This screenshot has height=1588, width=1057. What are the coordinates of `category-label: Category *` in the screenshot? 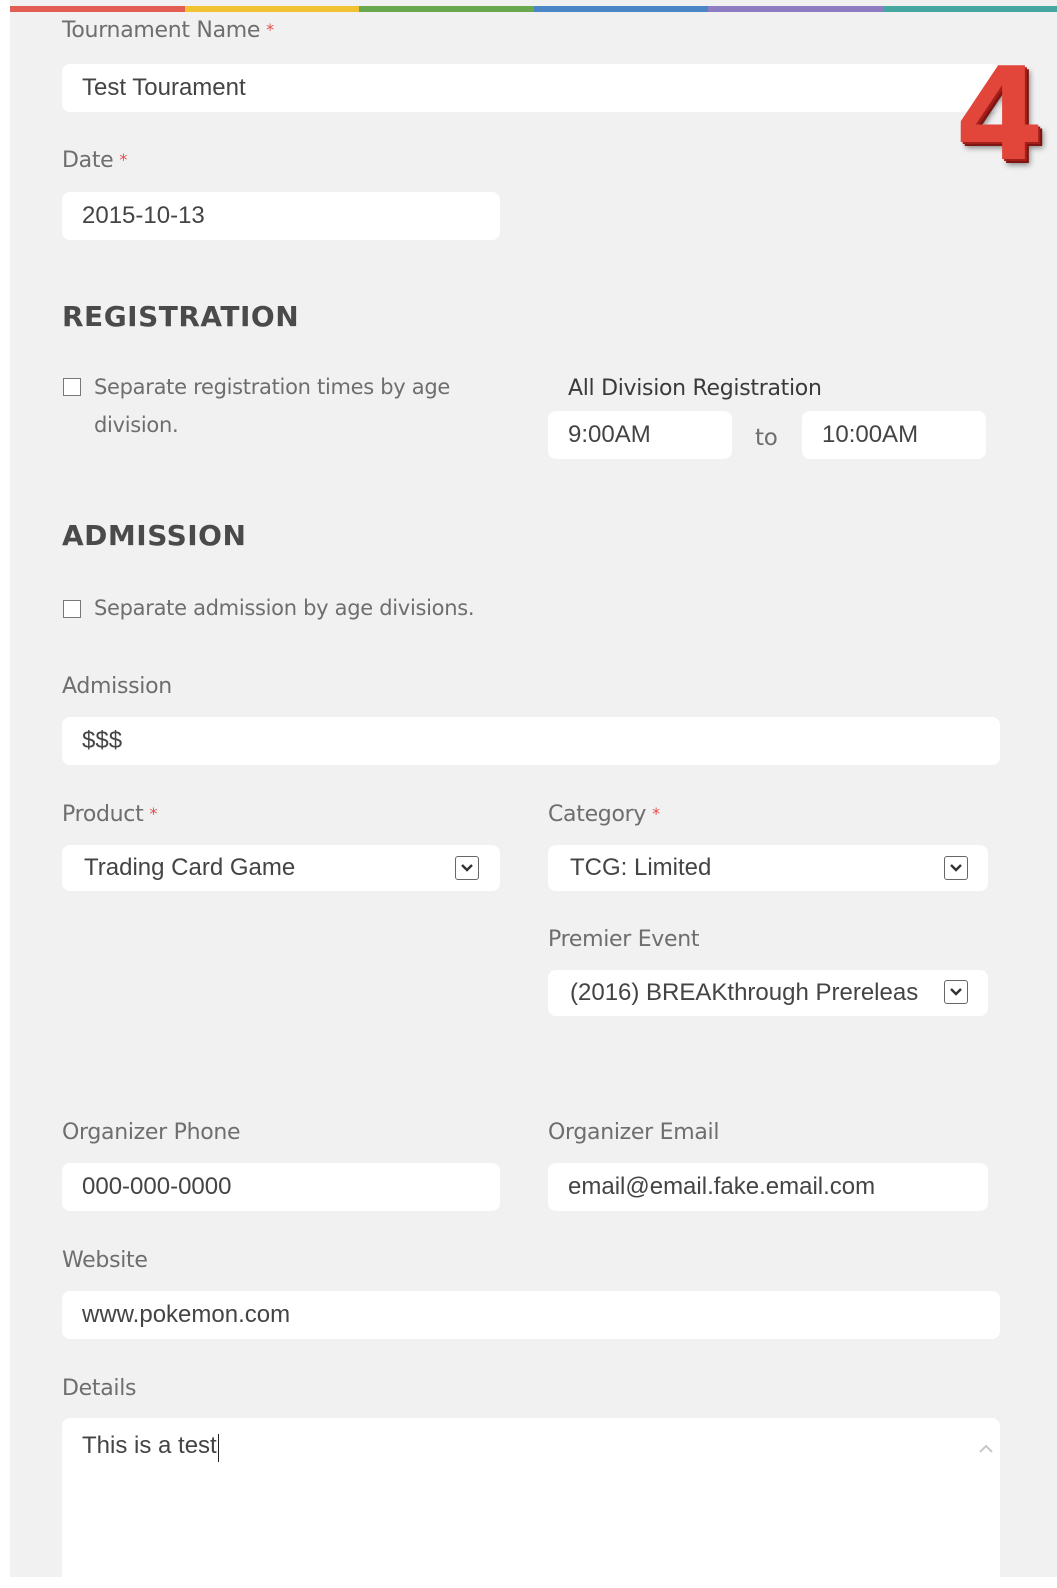 It's located at (604, 814).